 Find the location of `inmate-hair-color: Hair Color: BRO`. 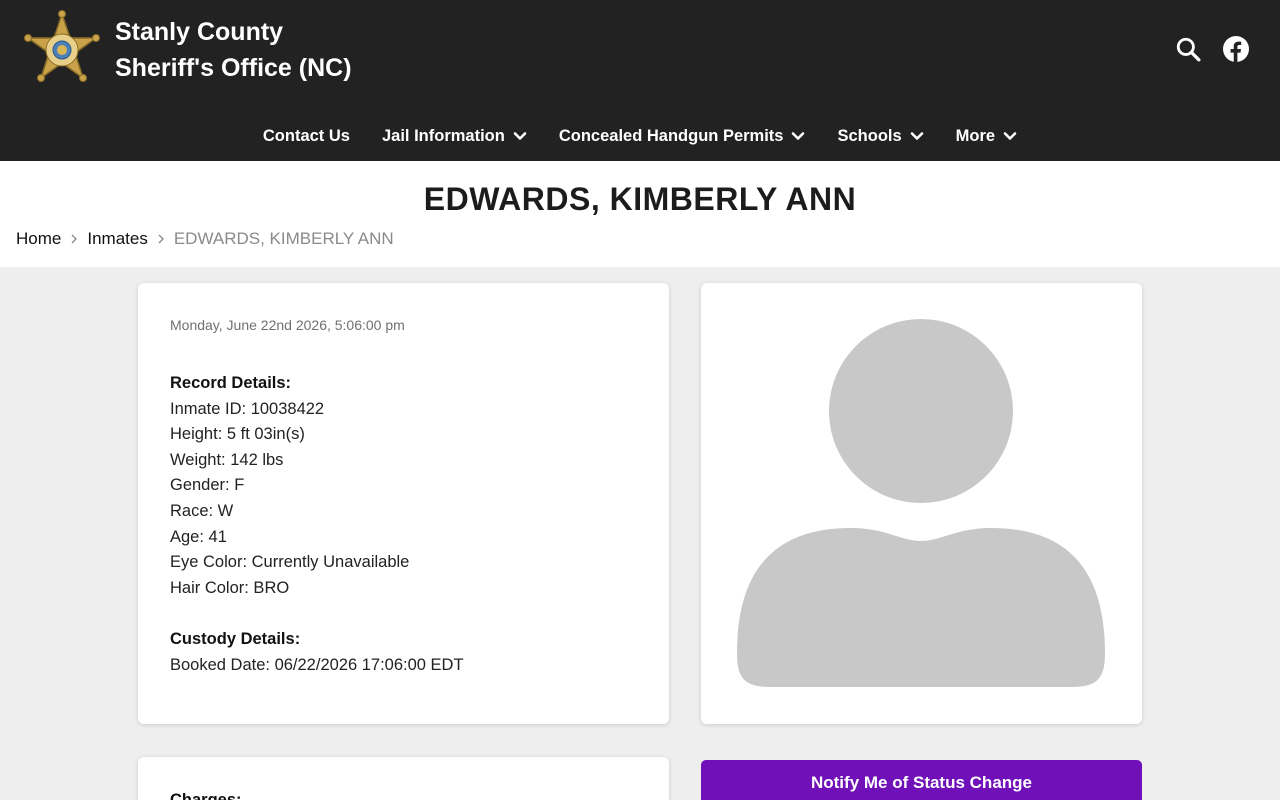

inmate-hair-color: Hair Color: BRO is located at coordinates (230, 587).